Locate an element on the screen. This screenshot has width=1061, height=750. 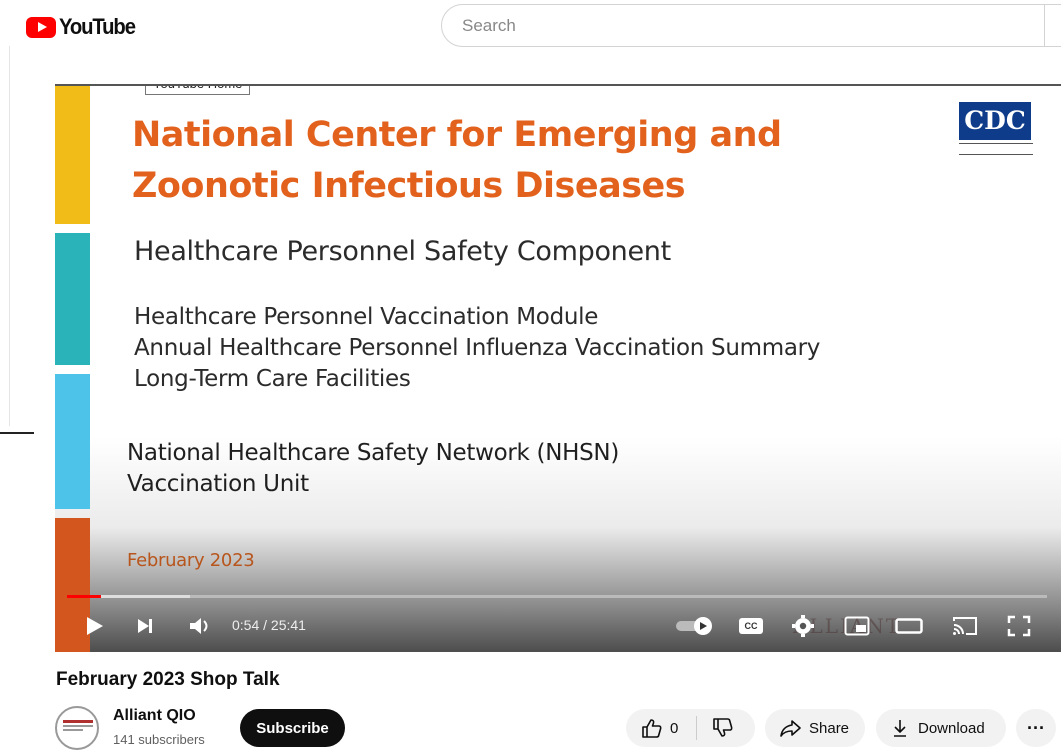
cdc-logo-tagline is located at coordinates (996, 149).